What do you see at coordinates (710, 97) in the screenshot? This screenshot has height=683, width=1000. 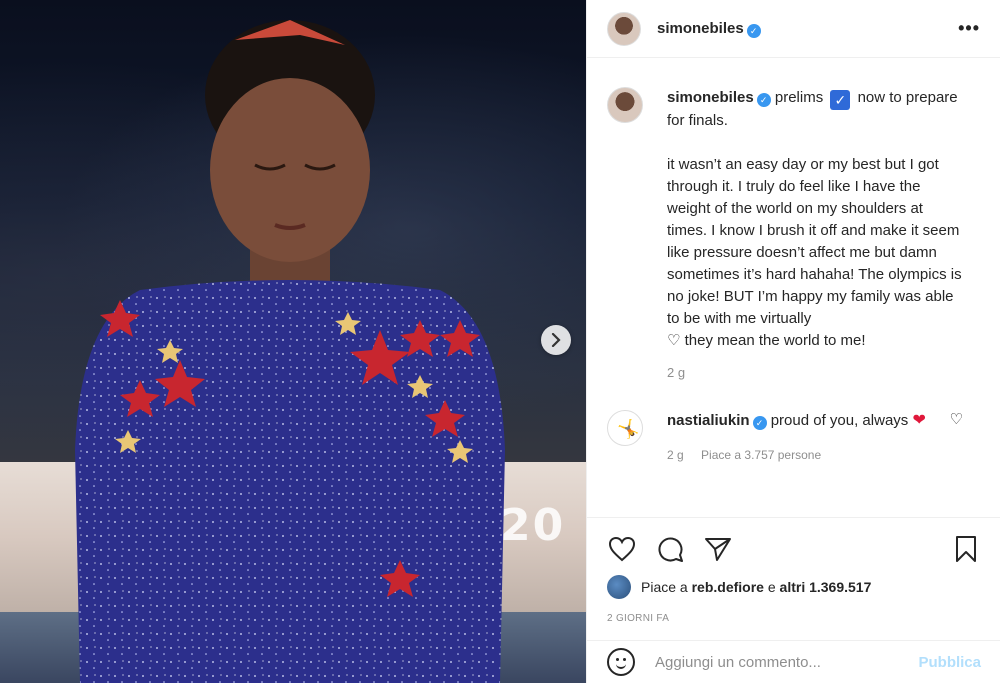 I see `caption-username: simonebiles` at bounding box center [710, 97].